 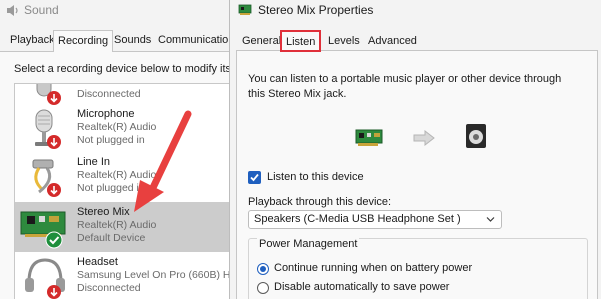 What do you see at coordinates (261, 42) in the screenshot?
I see `tab-general: General` at bounding box center [261, 42].